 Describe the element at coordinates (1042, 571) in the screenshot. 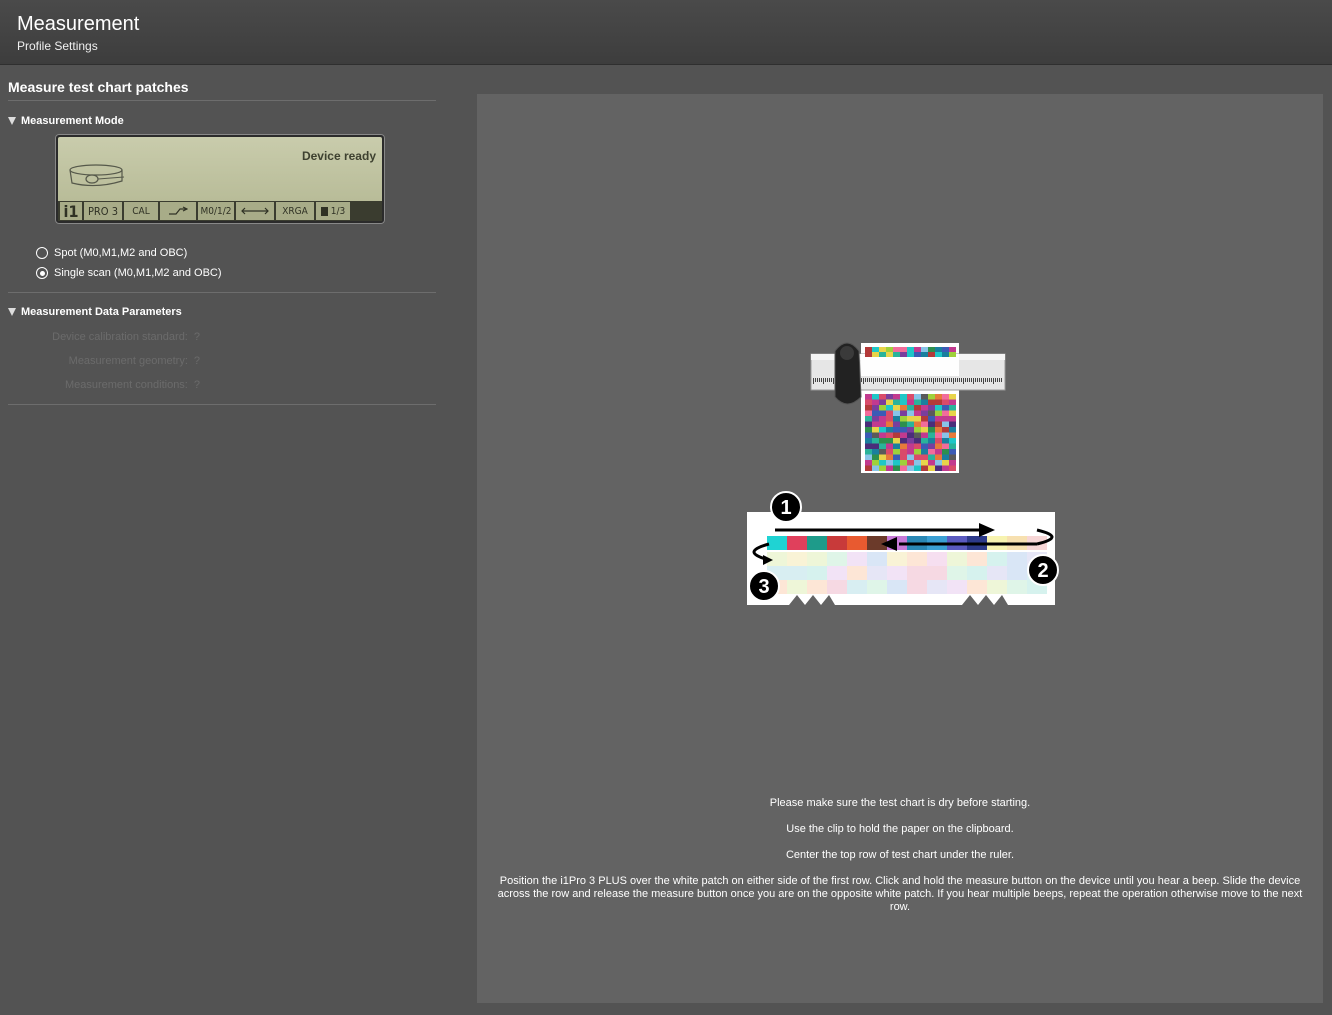

I see `step-2-number: 2` at that location.